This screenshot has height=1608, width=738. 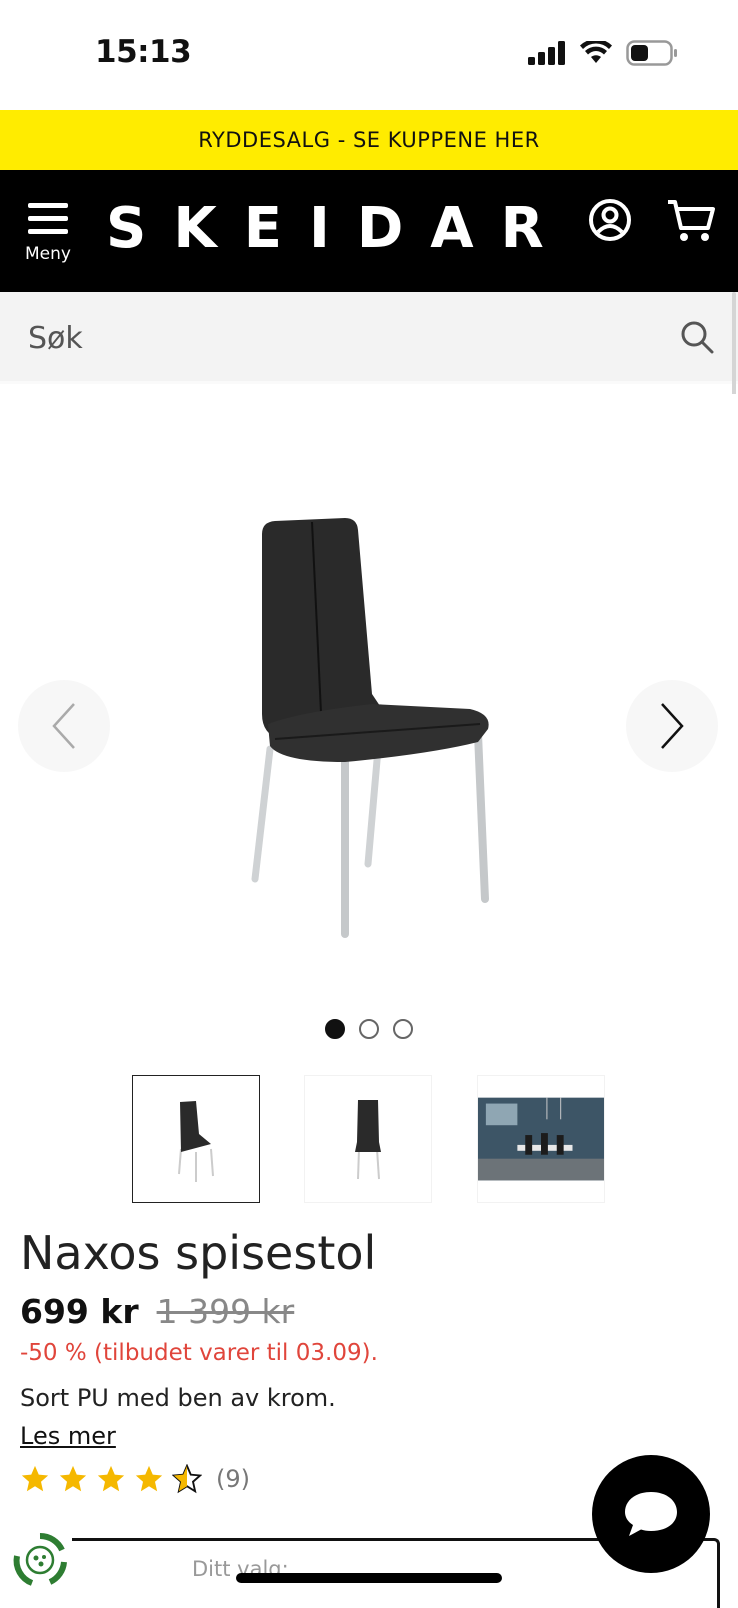 I want to click on menu-button: Meny, so click(x=48, y=233).